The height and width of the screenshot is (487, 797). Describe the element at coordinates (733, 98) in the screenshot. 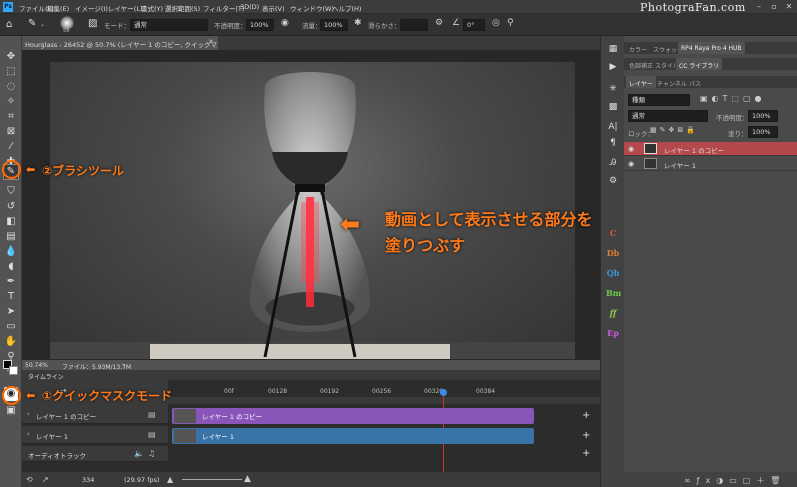

I see `layer-filter-icons: ▣◐T⬚▢●` at that location.